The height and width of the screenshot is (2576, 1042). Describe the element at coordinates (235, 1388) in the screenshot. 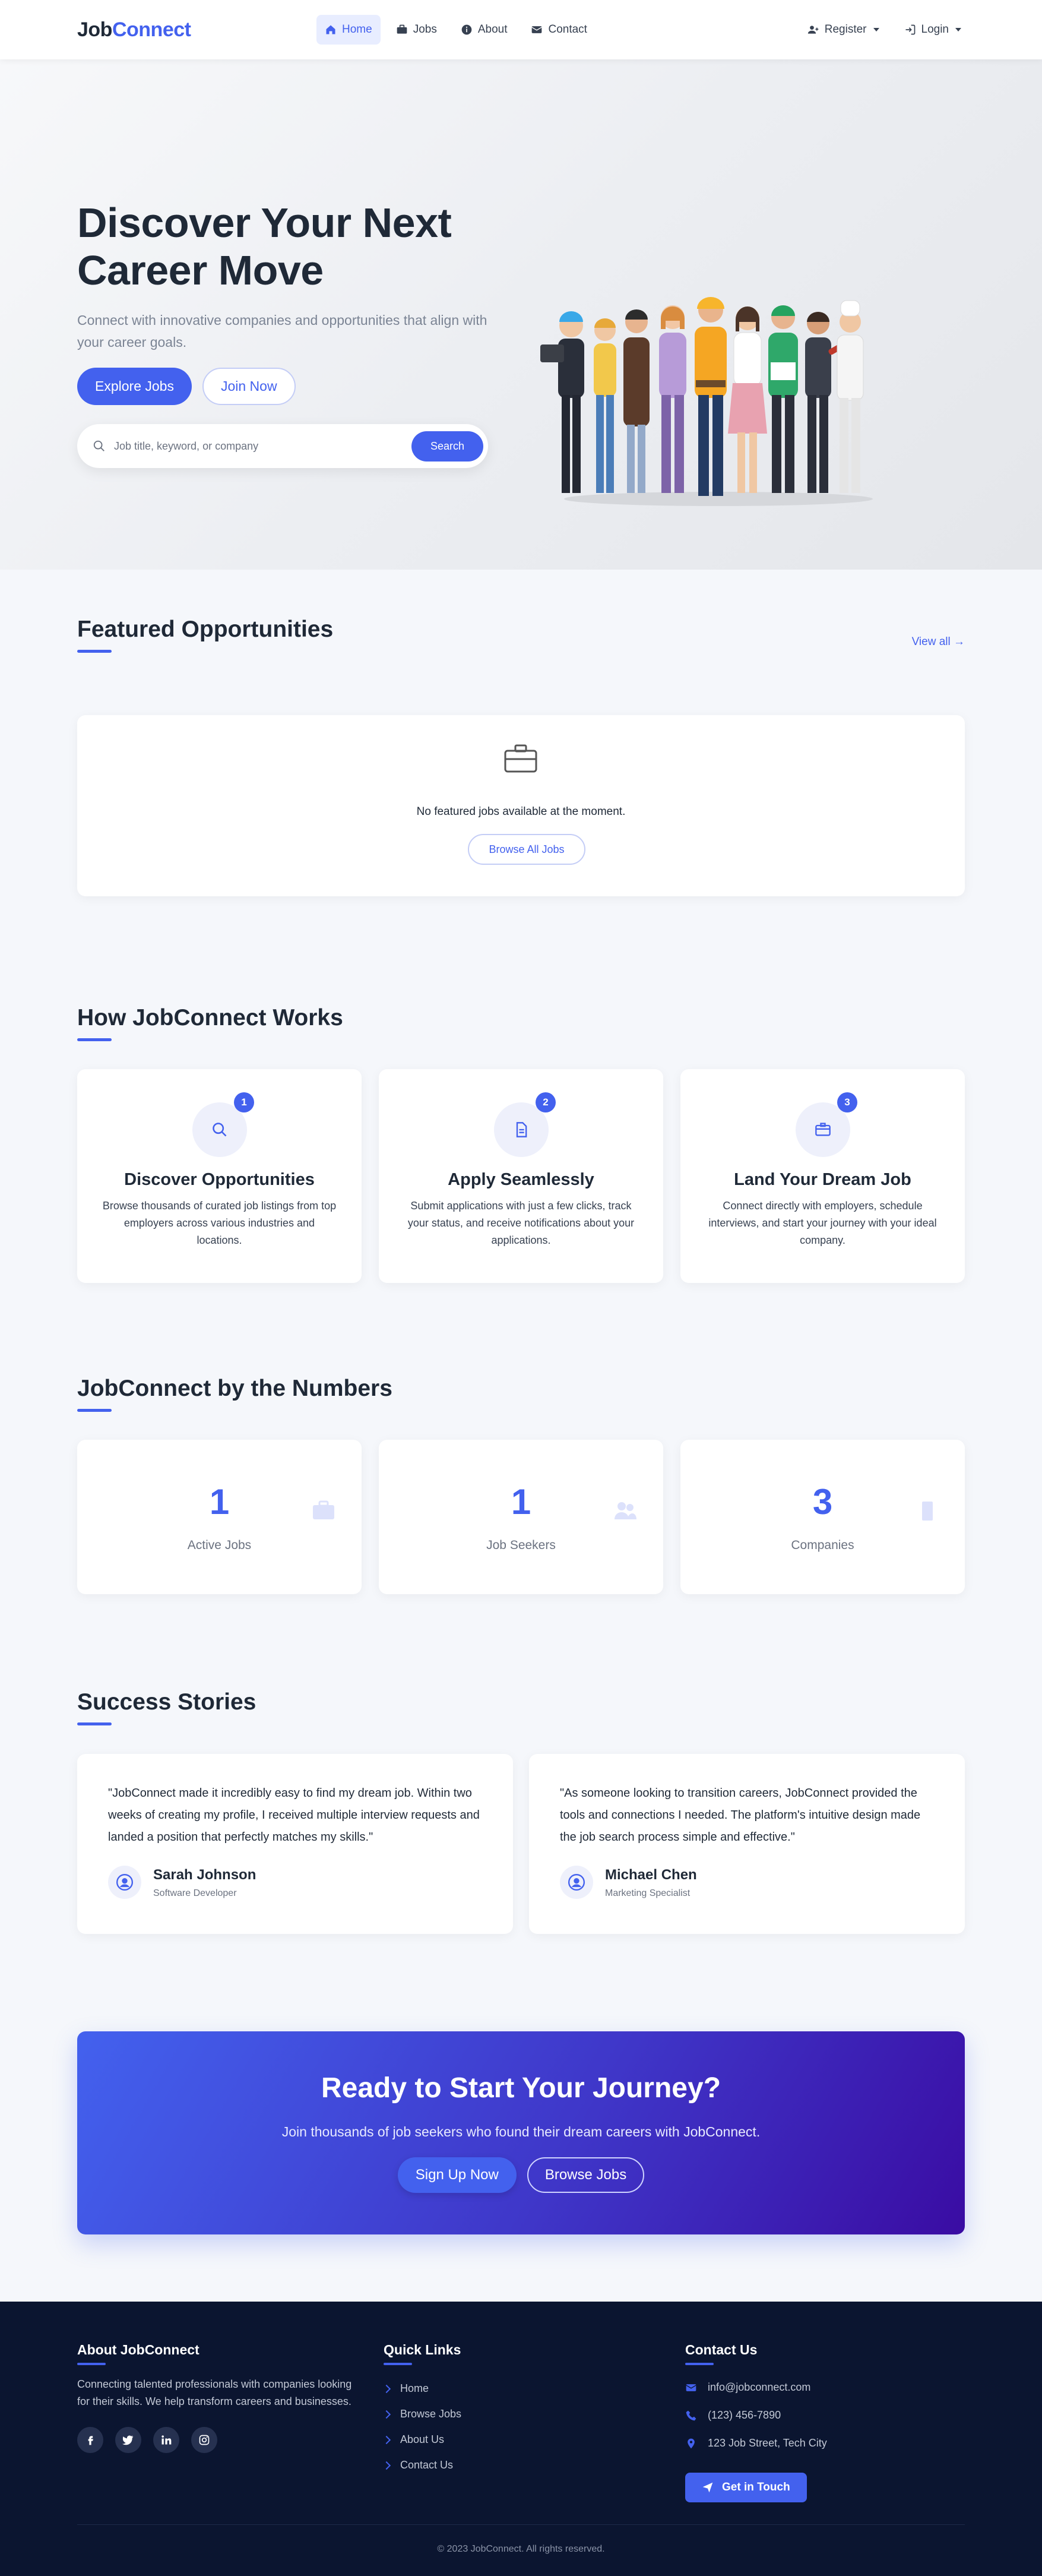

I see `numbers-title: JobConnect by the Numbers` at that location.